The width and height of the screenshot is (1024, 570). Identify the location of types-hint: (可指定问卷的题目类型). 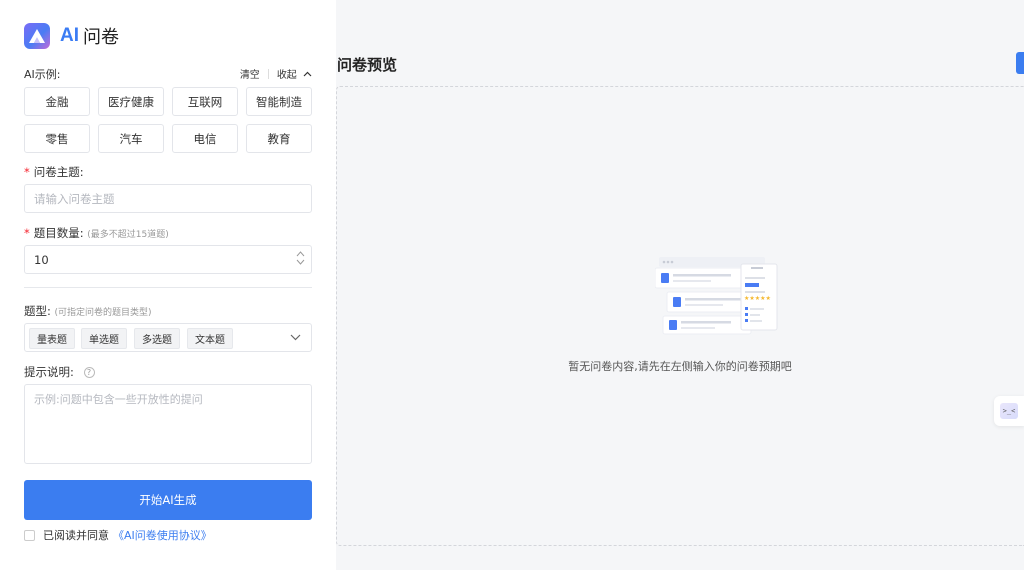
(103, 313).